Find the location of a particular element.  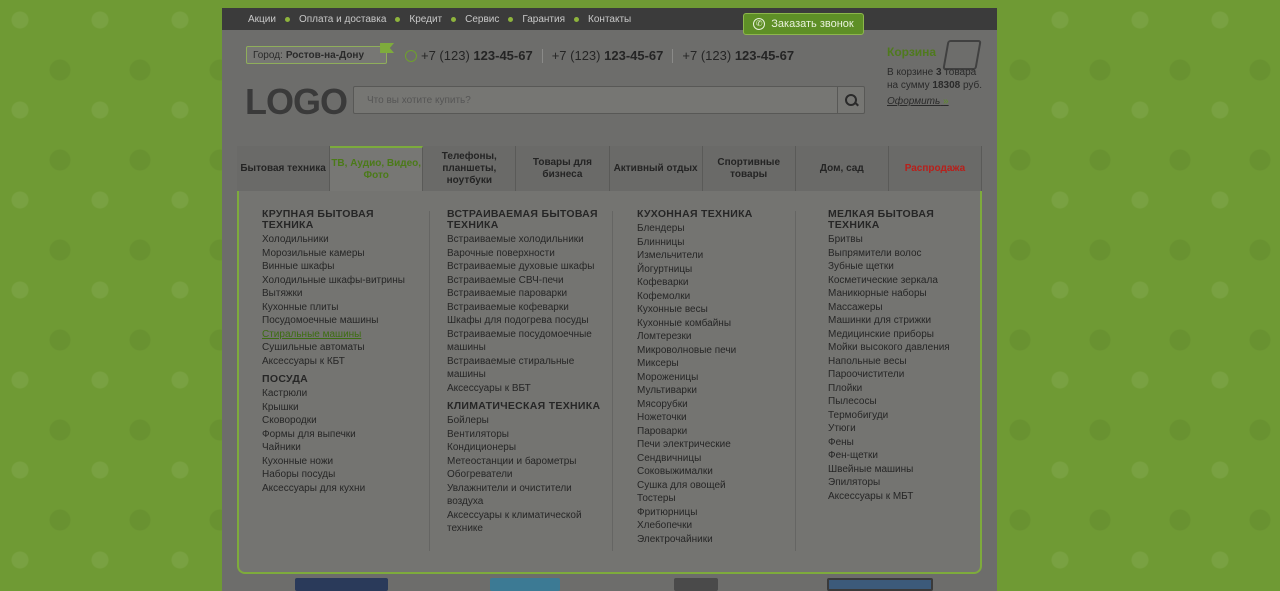

menu-link: Мороженицы is located at coordinates (717, 378).